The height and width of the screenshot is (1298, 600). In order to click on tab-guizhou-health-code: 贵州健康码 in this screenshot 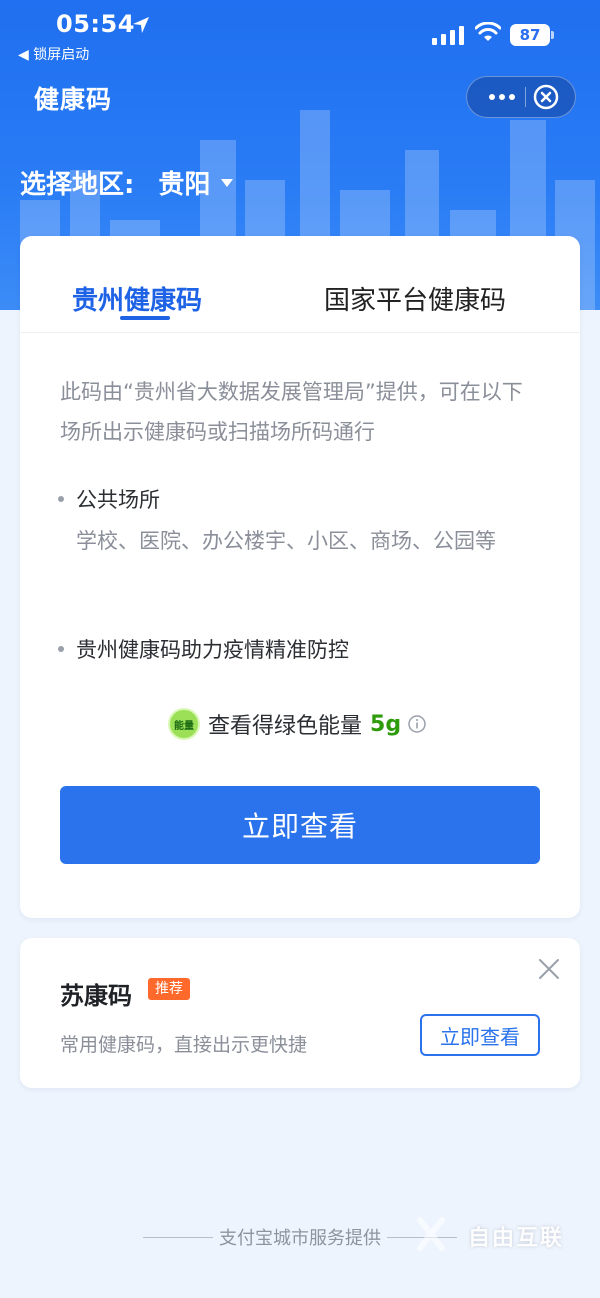, I will do `click(137, 298)`.